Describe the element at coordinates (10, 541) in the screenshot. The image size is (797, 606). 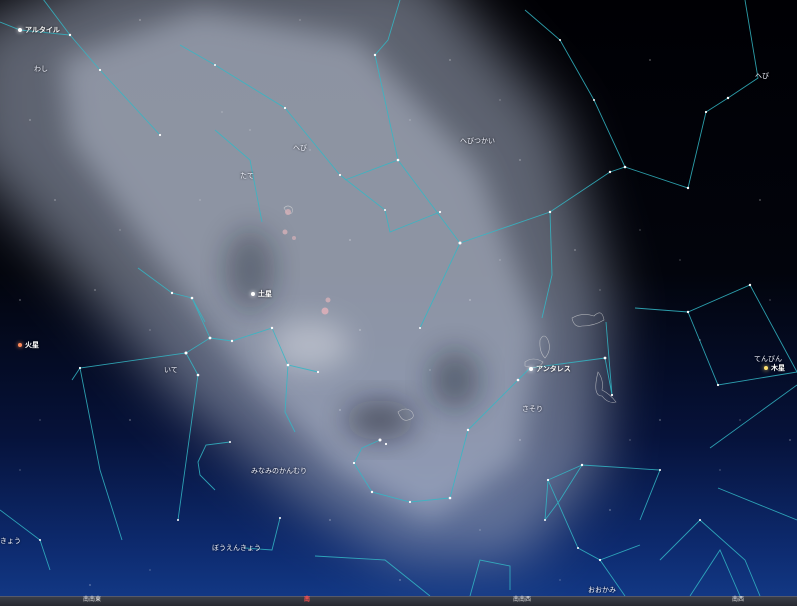
I see `constellation-label-kenbikyou: きょう` at that location.